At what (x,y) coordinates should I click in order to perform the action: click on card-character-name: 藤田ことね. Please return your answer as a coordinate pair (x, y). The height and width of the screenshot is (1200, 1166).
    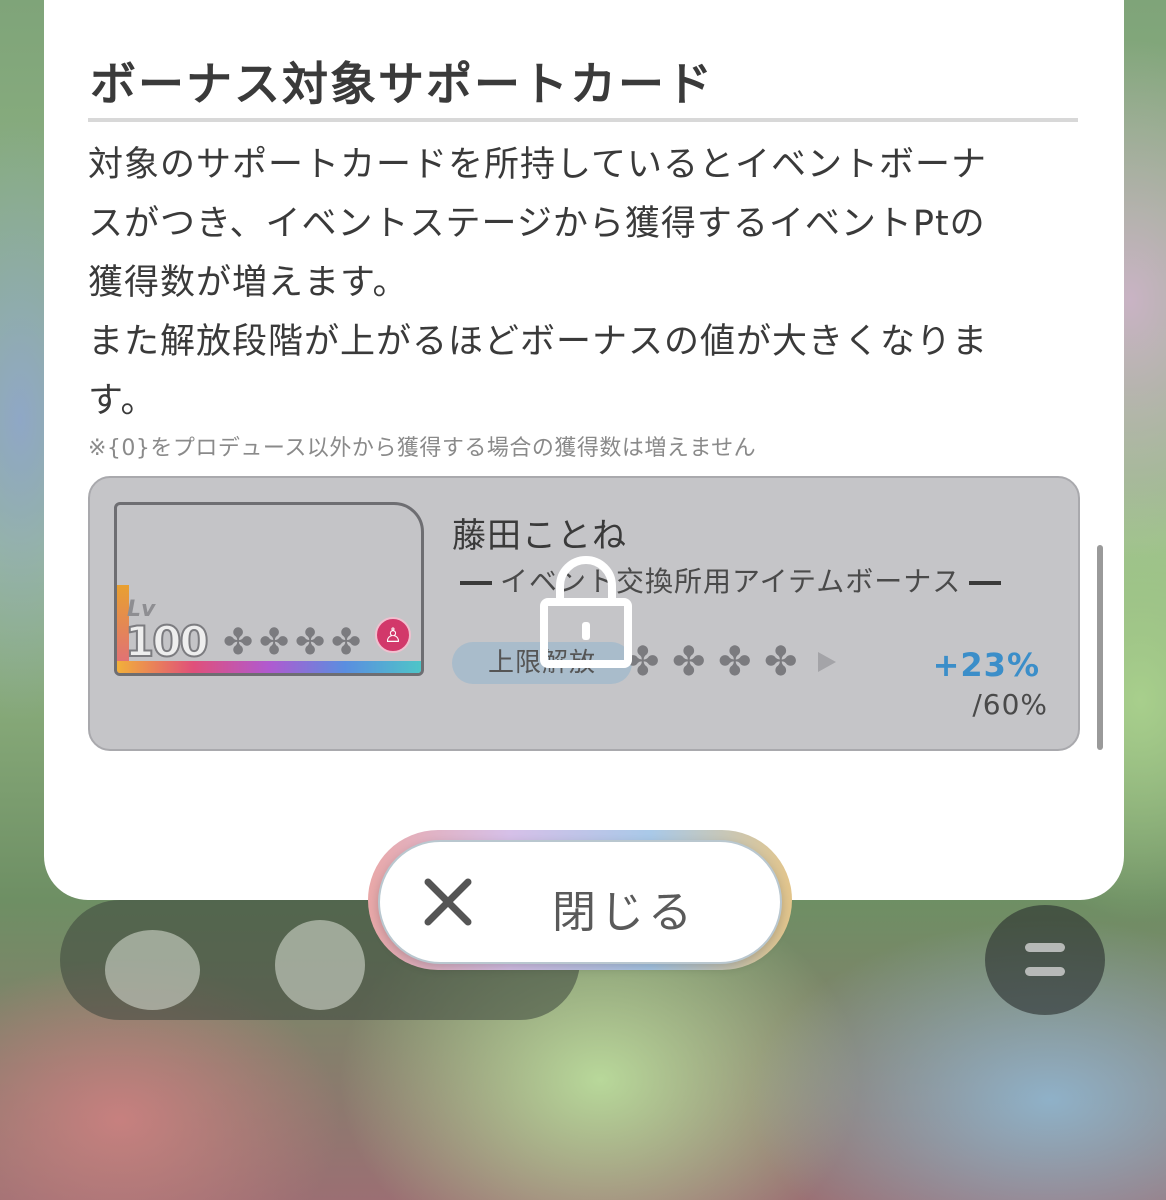
    Looking at the image, I should click on (539, 536).